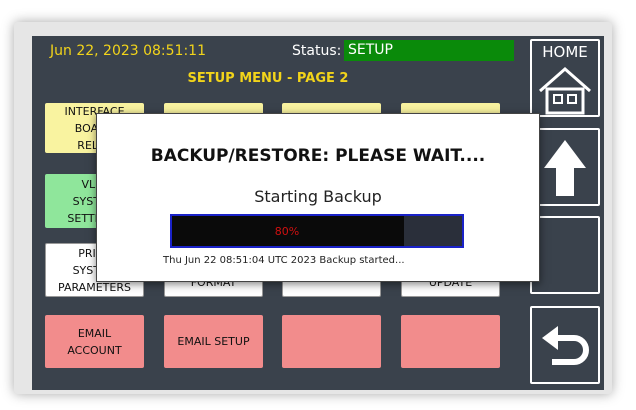 This screenshot has width=636, height=410. I want to click on return-arrow-icon, so click(565, 345).